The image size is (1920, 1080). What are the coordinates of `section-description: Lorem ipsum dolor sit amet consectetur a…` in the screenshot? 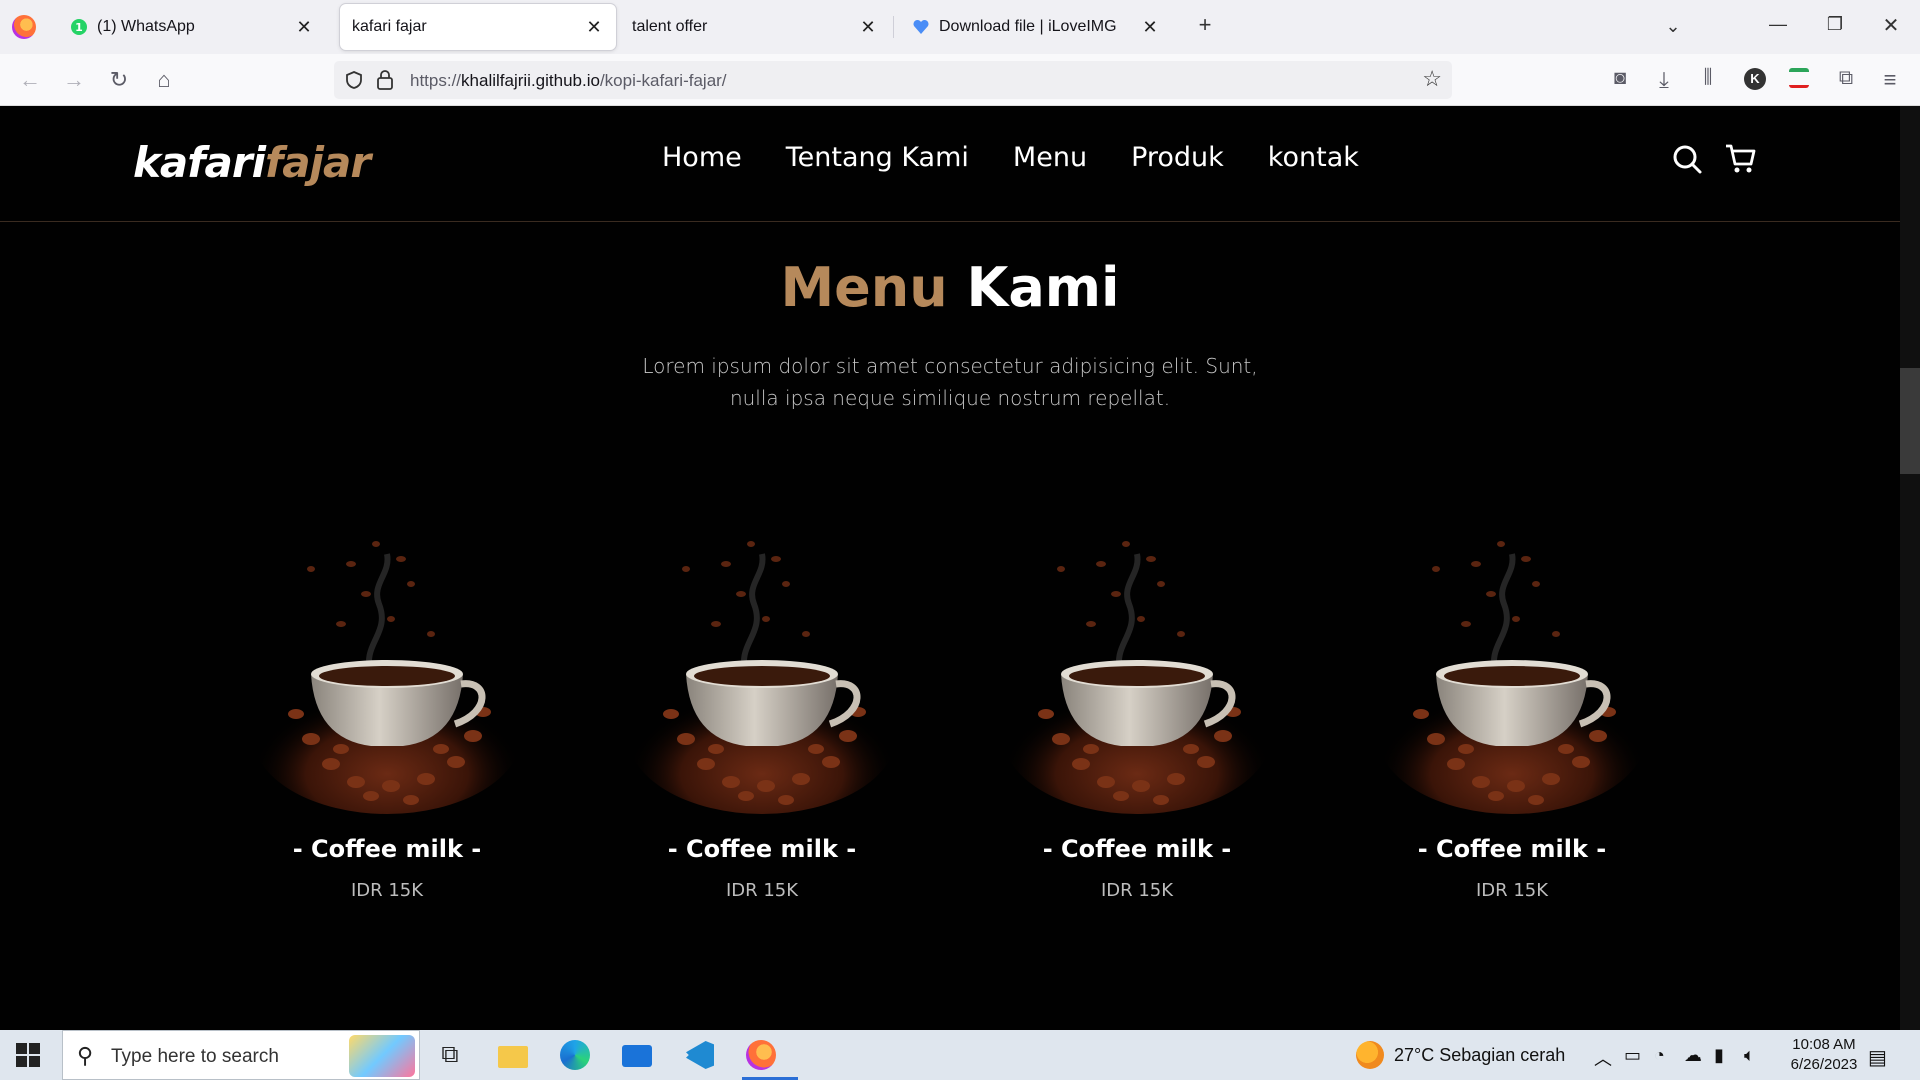 It's located at (950, 382).